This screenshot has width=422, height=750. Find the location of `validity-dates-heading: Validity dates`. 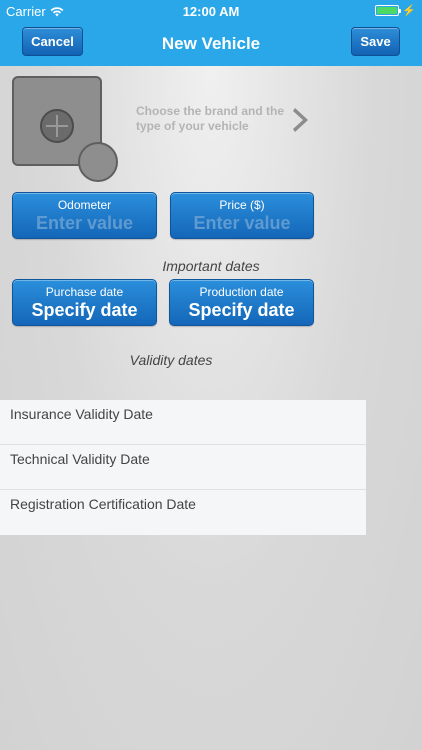

validity-dates-heading: Validity dates is located at coordinates (171, 360).